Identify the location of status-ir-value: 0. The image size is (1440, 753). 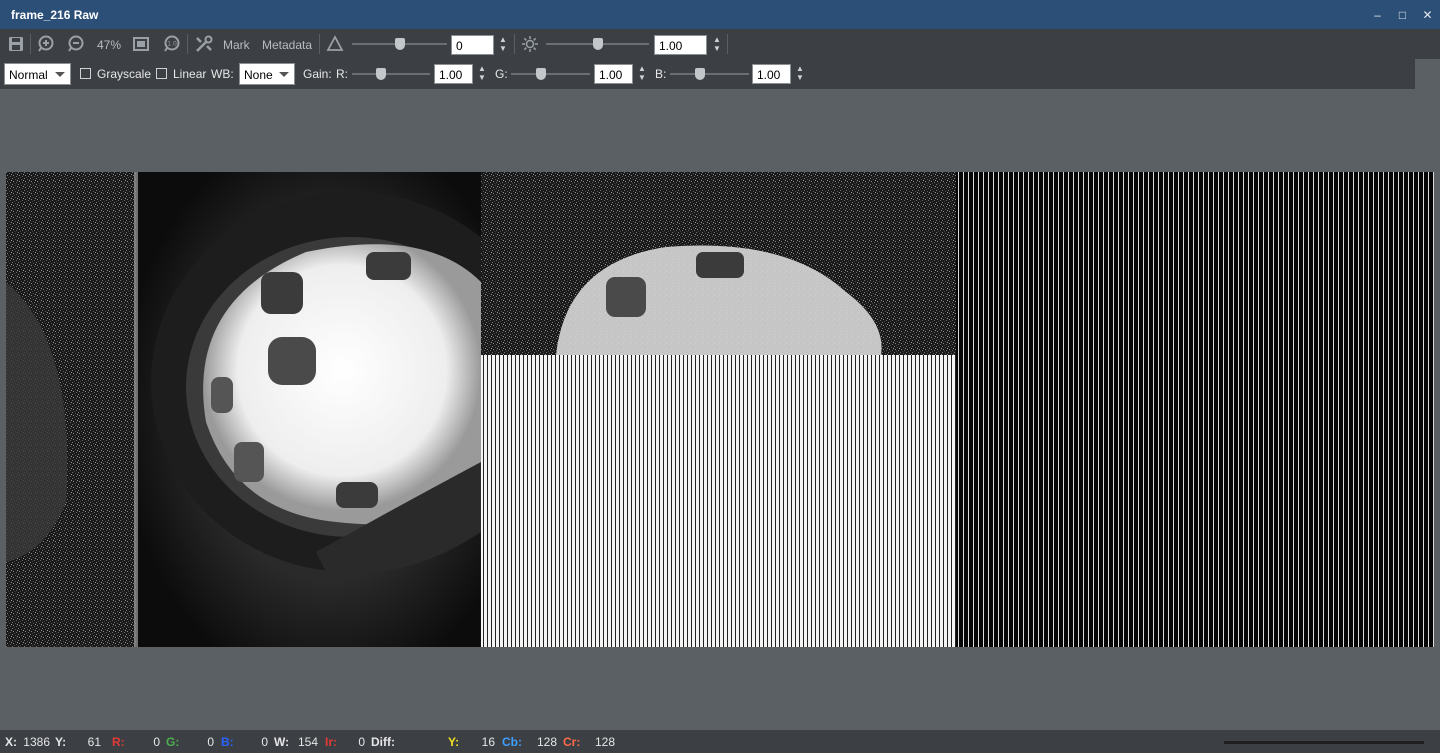
(361, 742).